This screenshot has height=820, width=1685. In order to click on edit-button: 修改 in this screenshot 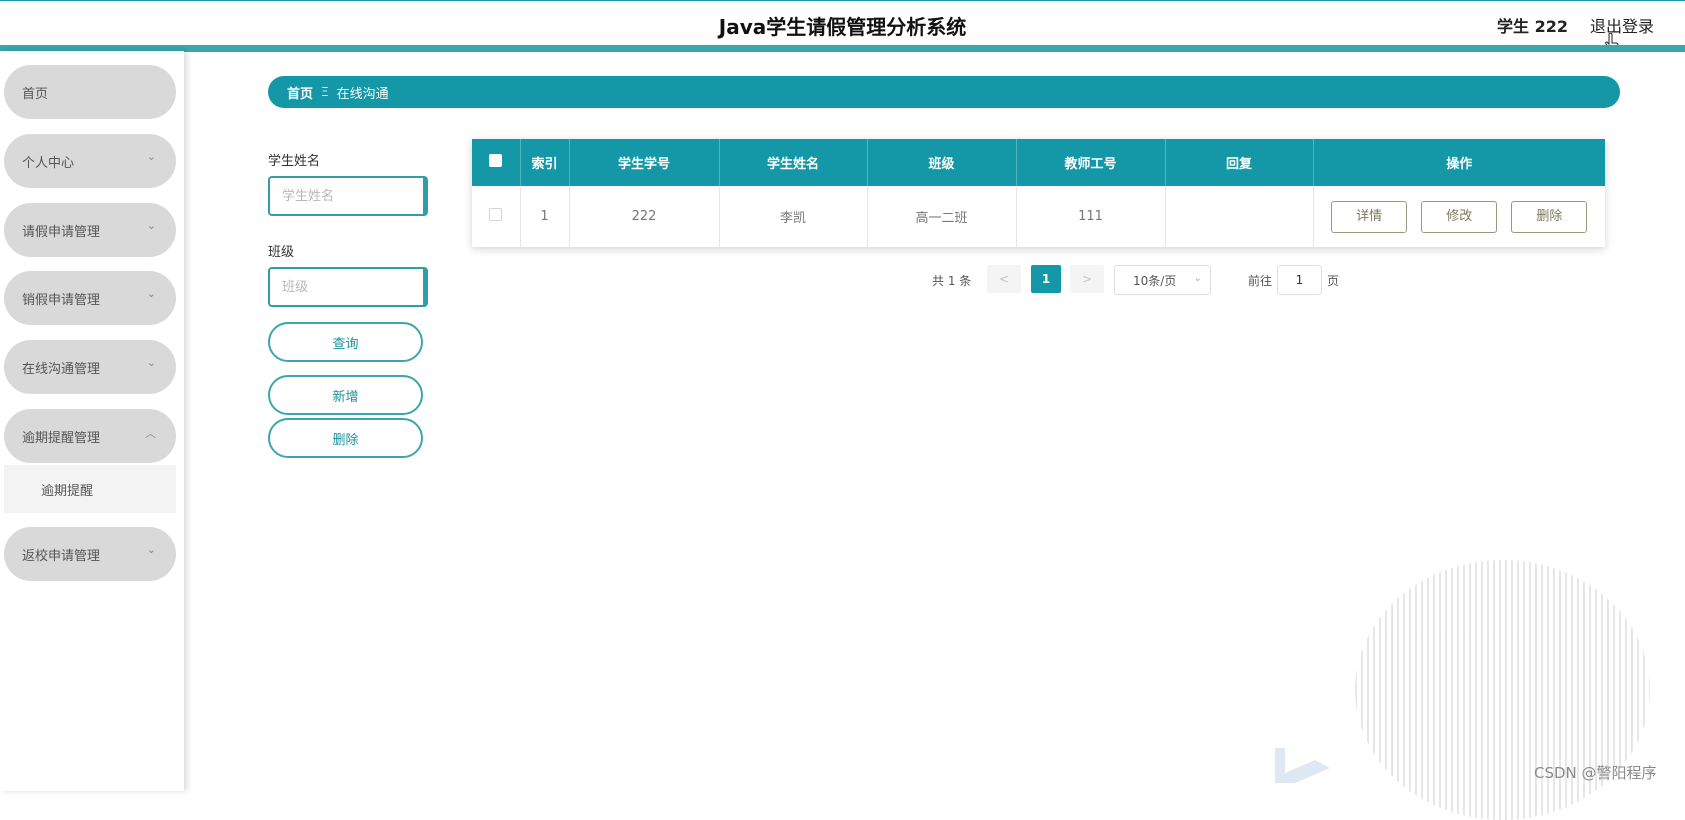, I will do `click(1459, 216)`.